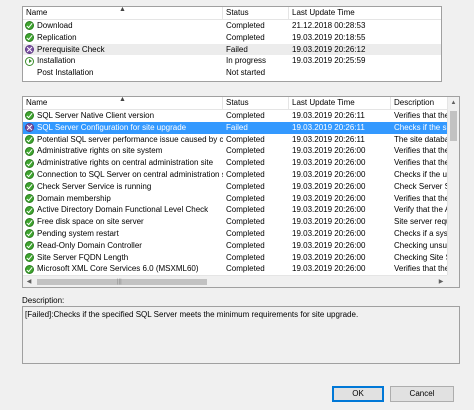  Describe the element at coordinates (43, 300) in the screenshot. I see `description-label: Description:` at that location.